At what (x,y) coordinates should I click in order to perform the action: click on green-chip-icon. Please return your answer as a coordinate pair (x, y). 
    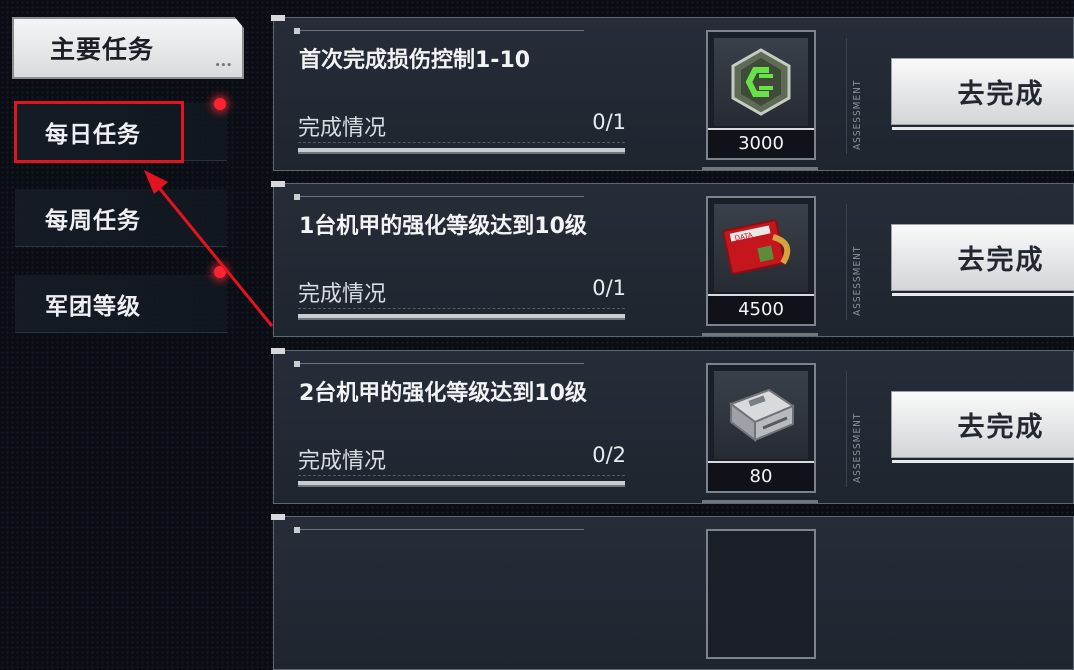
    Looking at the image, I should click on (761, 82).